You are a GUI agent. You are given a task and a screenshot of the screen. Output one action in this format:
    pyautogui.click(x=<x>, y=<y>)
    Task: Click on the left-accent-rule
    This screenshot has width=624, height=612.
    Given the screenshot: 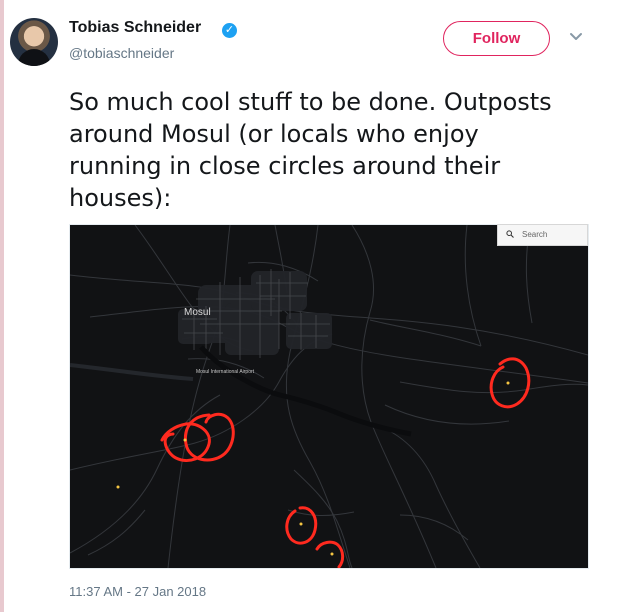 What is the action you would take?
    pyautogui.click(x=2, y=306)
    